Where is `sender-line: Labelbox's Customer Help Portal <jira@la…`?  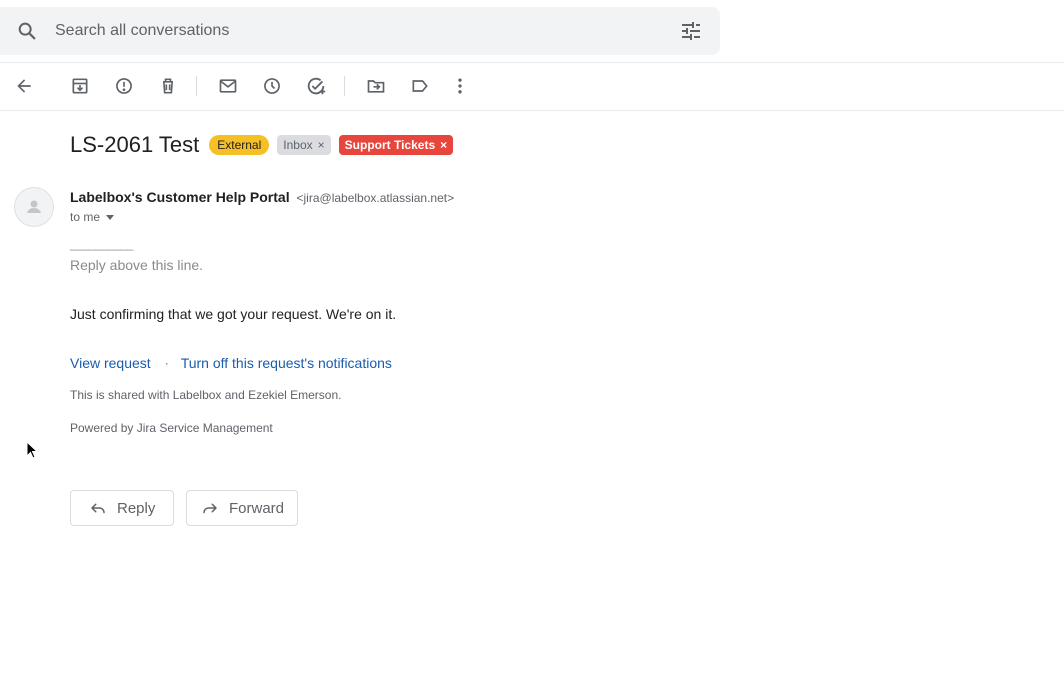
sender-line: Labelbox's Customer Help Portal <jira@la… is located at coordinates (262, 197).